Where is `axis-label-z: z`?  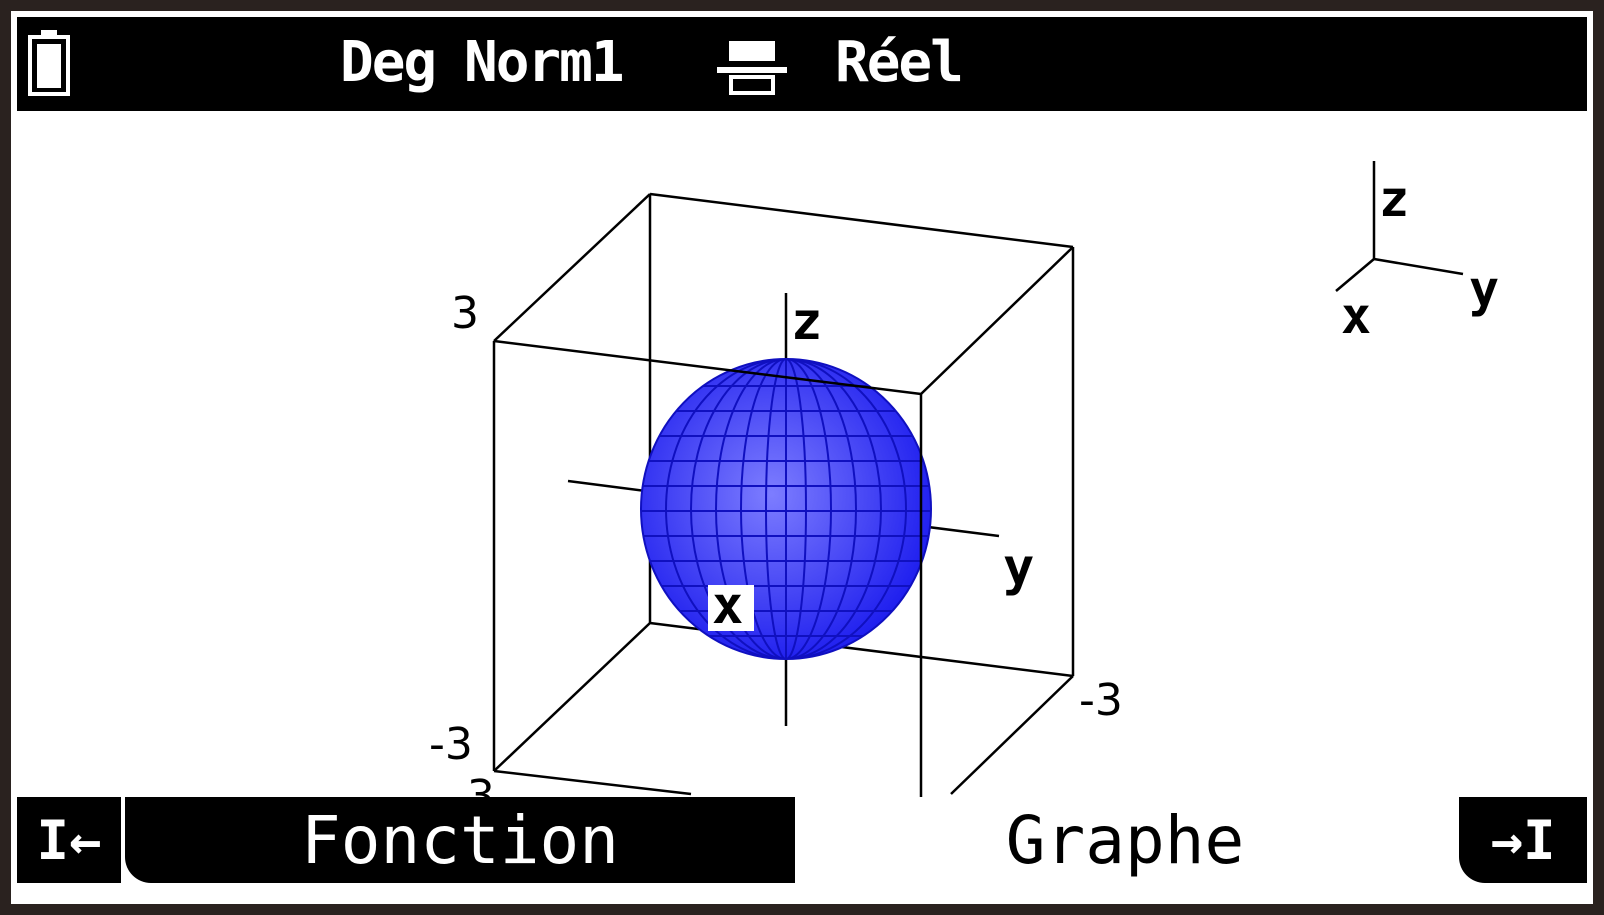 axis-label-z: z is located at coordinates (806, 322).